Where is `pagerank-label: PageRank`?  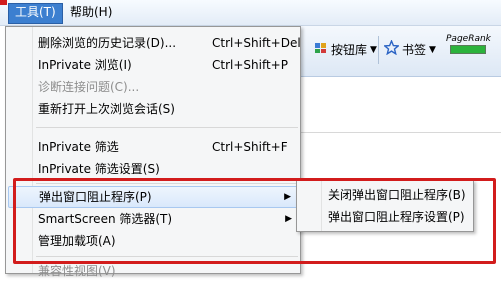
pagerank-label: PageRank is located at coordinates (468, 39).